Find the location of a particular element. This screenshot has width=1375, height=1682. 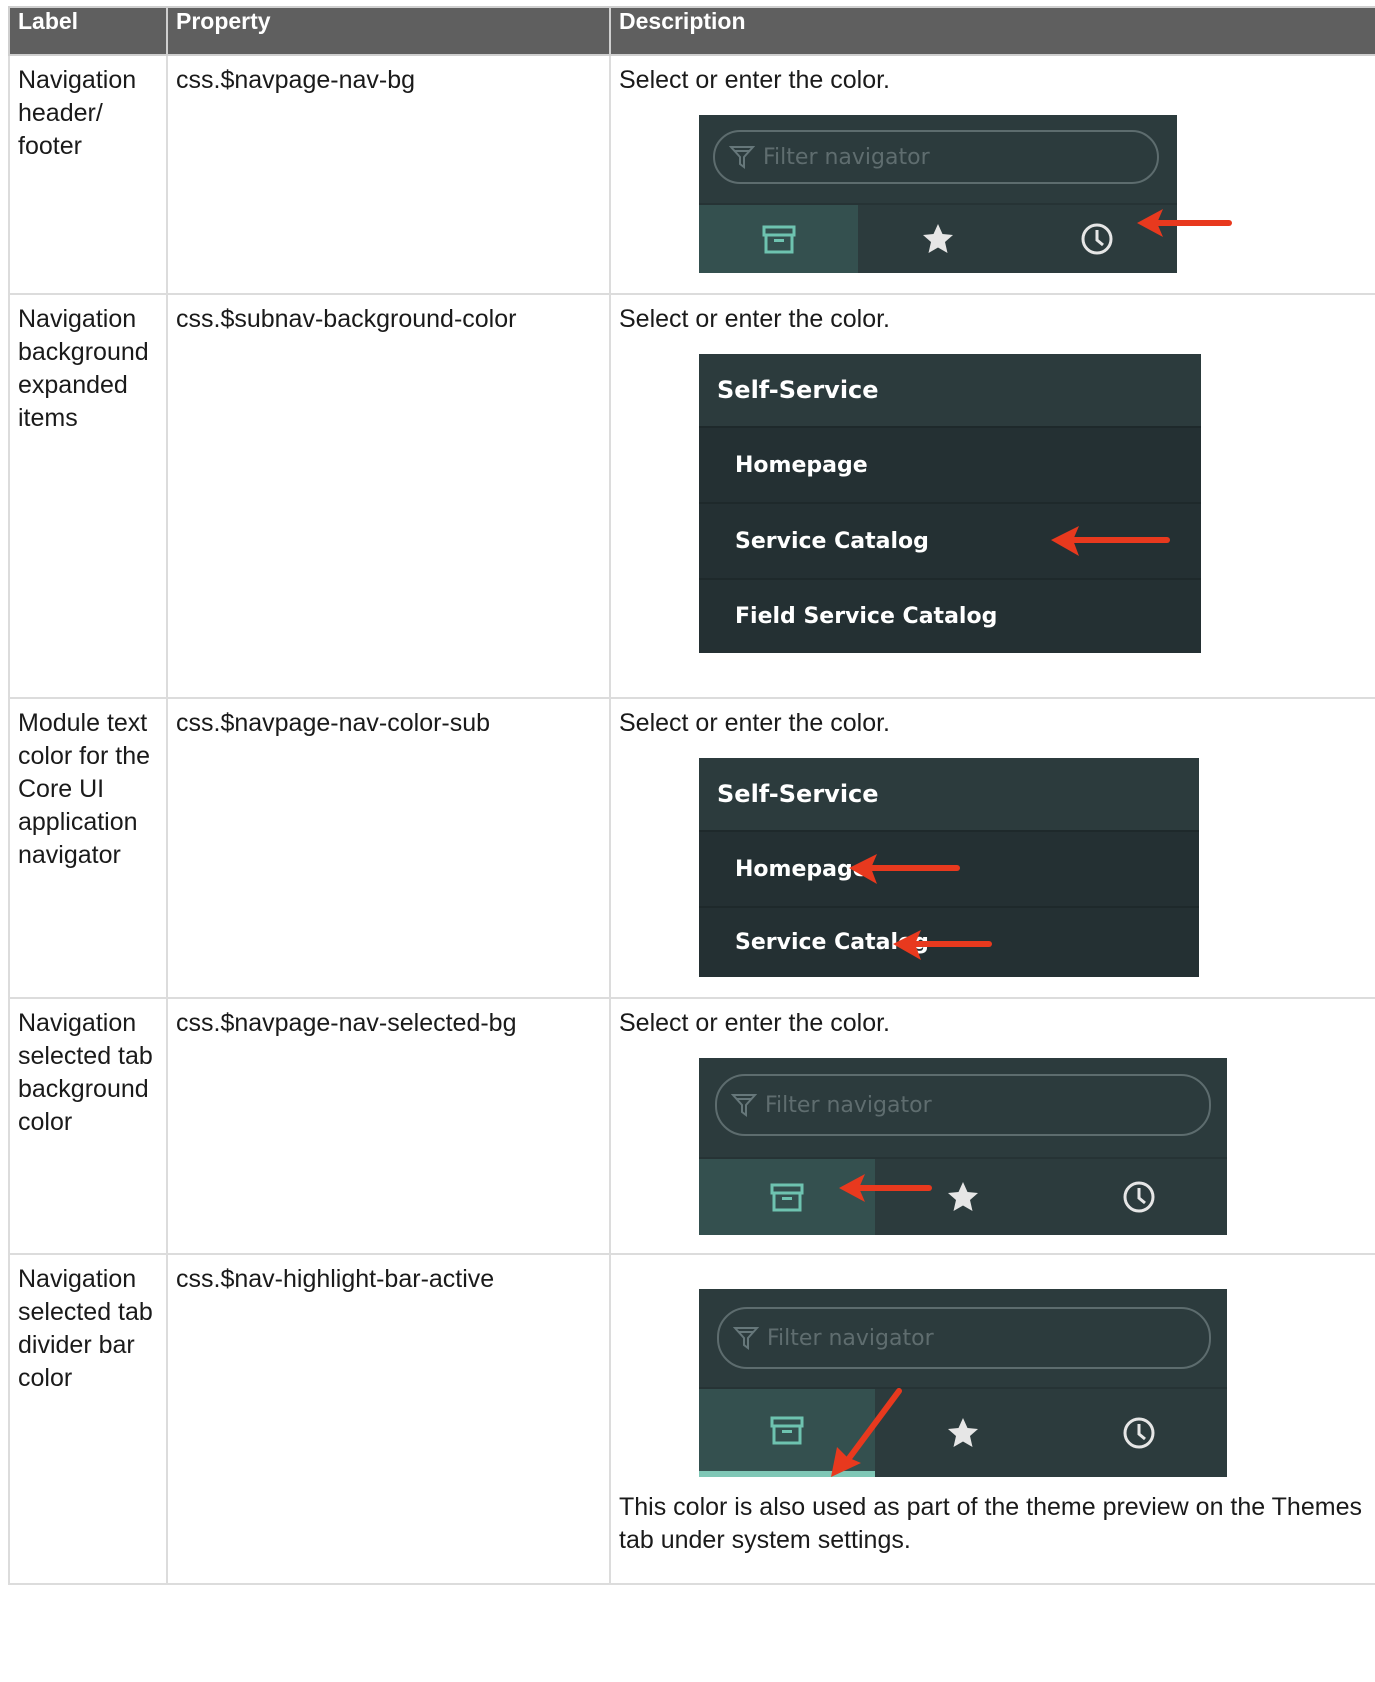

row-property: css.$navpage-nav-selected-bg is located at coordinates (388, 1126).